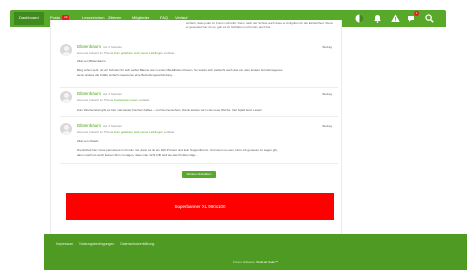 This screenshot has width=467, height=270. I want to click on magnifier-icon, so click(429, 18).